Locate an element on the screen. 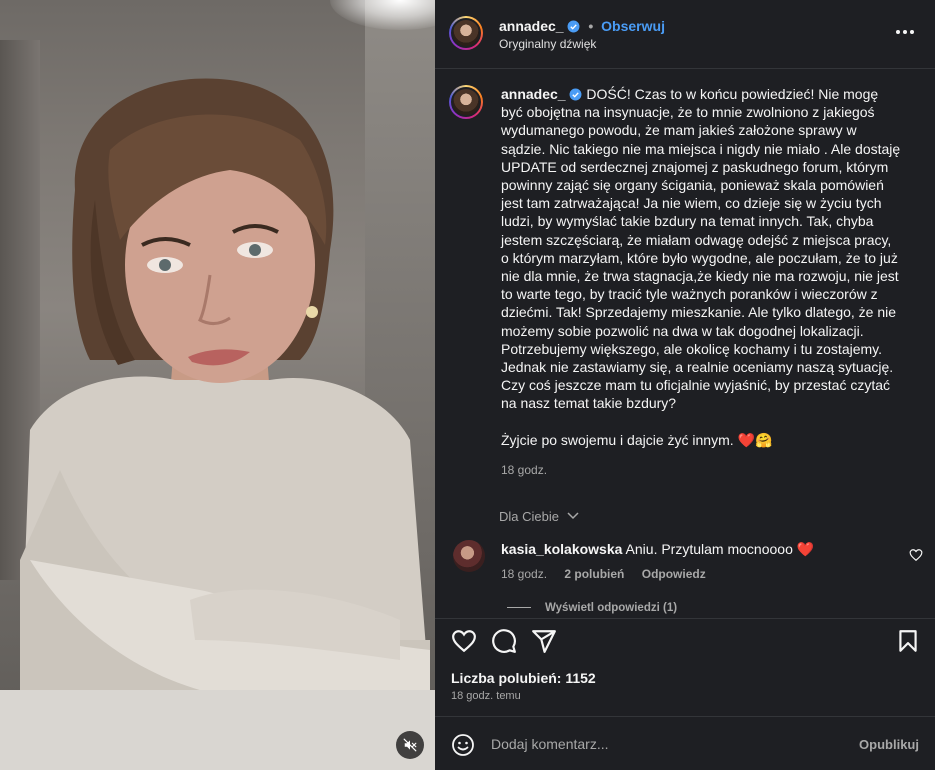 The width and height of the screenshot is (935, 770). caption-avatar is located at coordinates (466, 102).